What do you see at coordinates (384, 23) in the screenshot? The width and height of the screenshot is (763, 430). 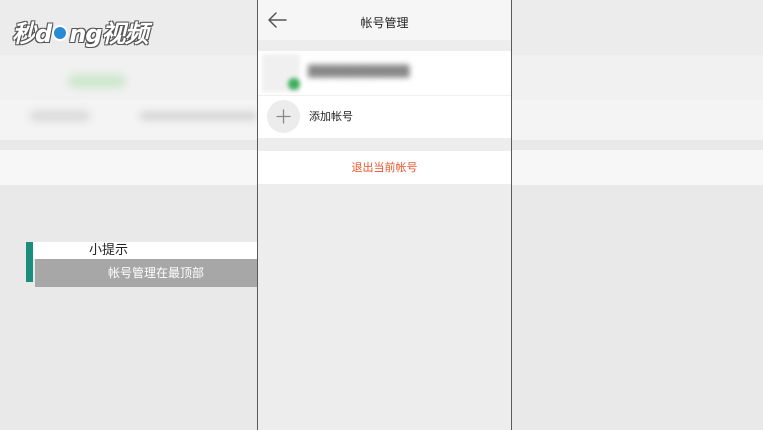 I see `page-title: 帐号管理` at bounding box center [384, 23].